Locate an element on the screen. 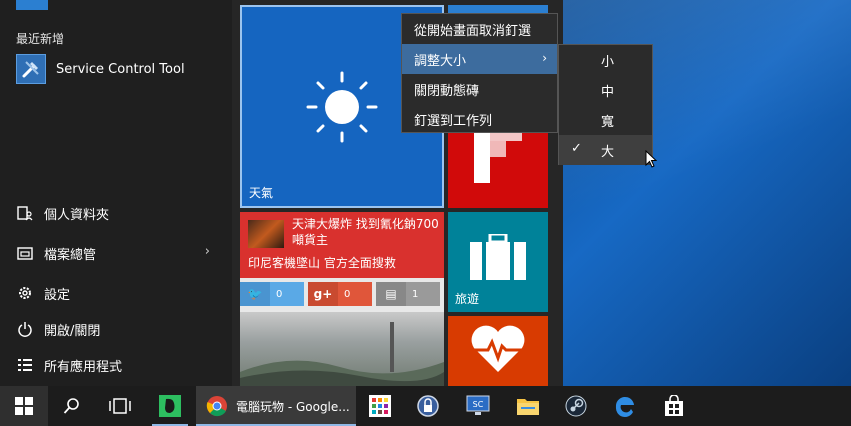 This screenshot has height=426, width=851. windows-logo-icon is located at coordinates (24, 406).